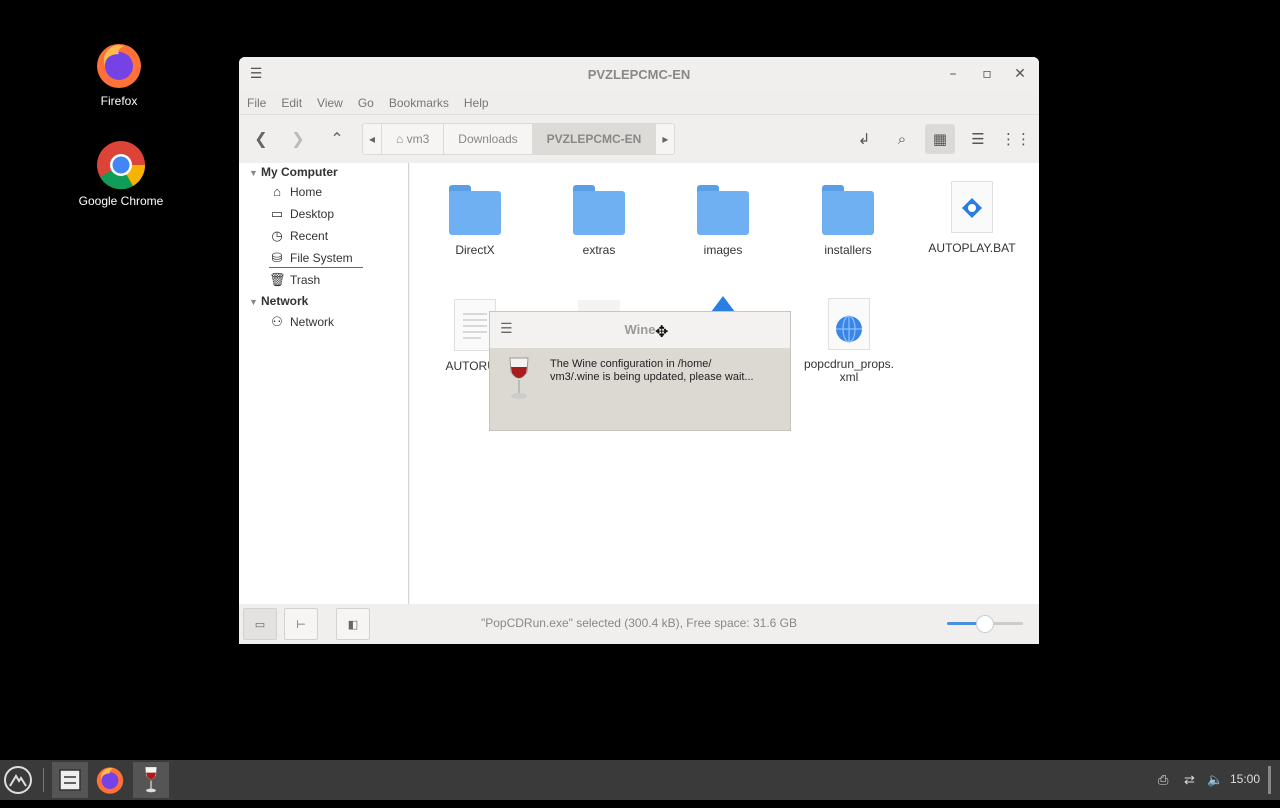  Describe the element at coordinates (277, 257) in the screenshot. I see `drive-icon: ⛁` at that location.